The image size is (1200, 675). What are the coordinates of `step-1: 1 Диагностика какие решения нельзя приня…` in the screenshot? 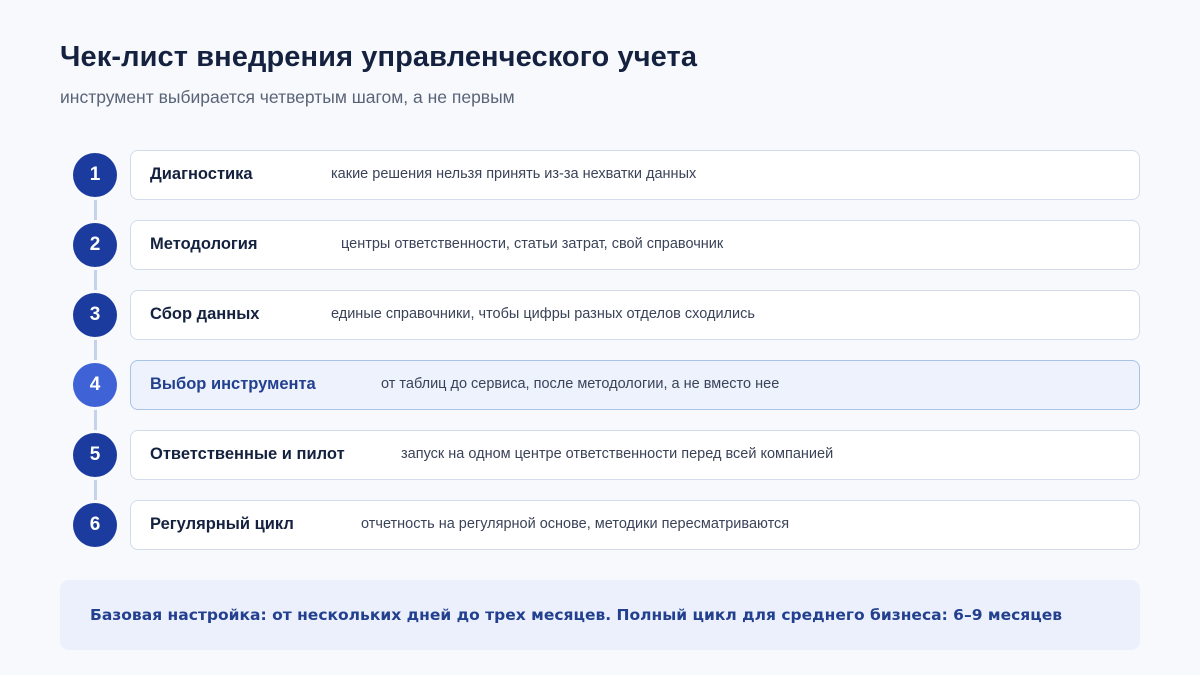 It's located at (600, 175).